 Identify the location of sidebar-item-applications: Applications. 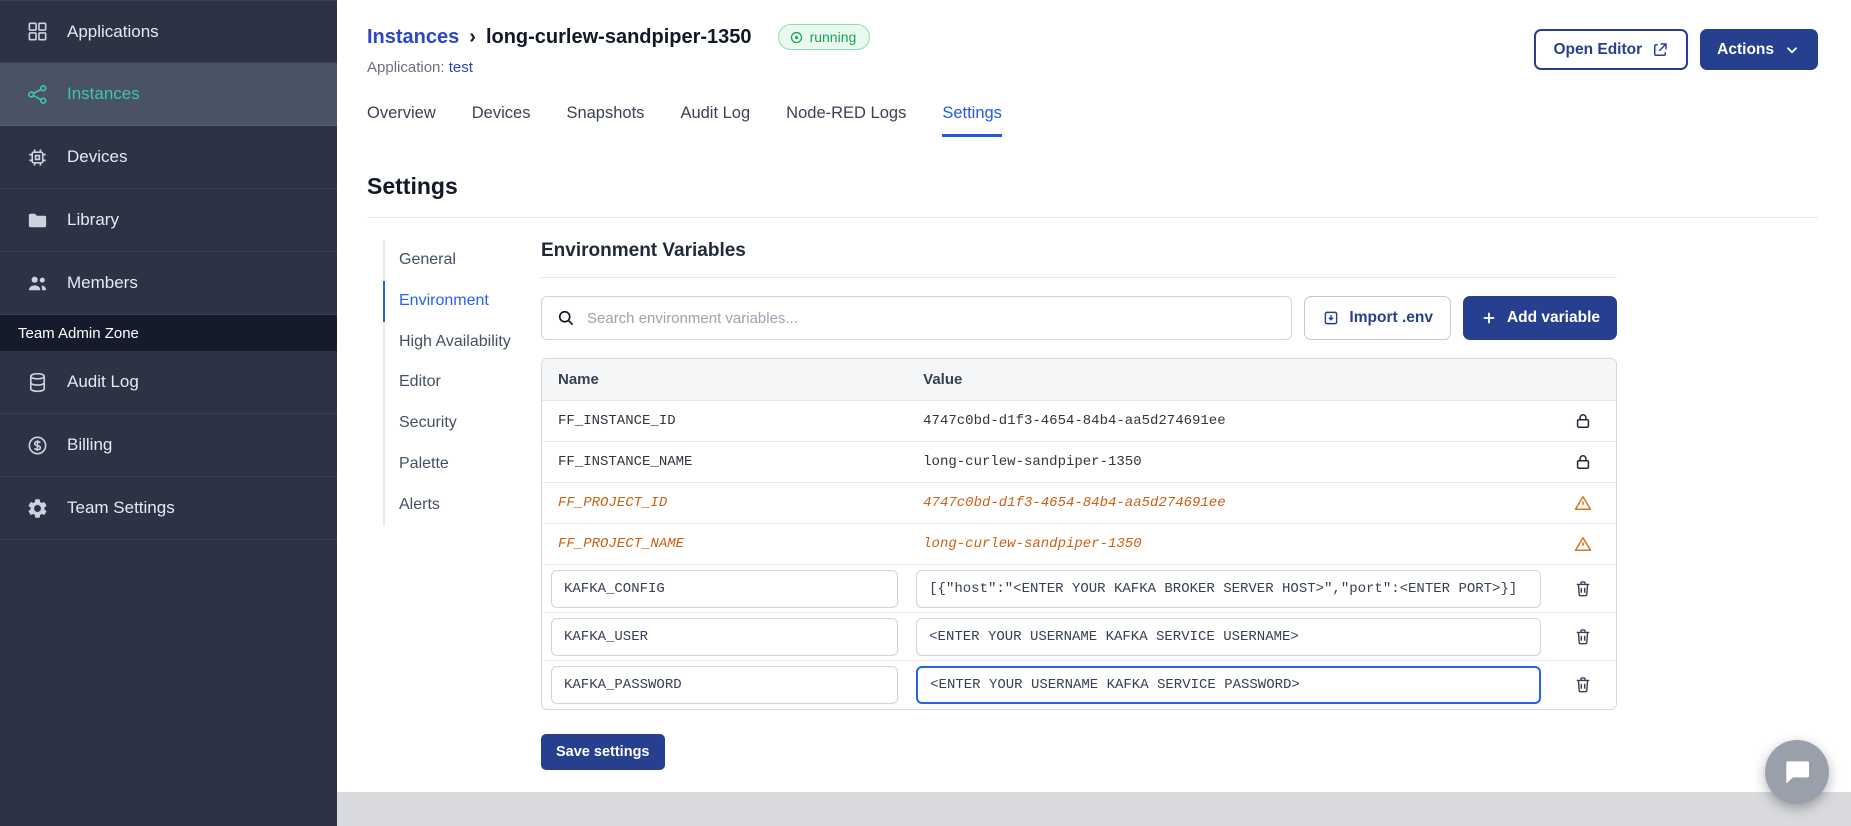
(168, 31).